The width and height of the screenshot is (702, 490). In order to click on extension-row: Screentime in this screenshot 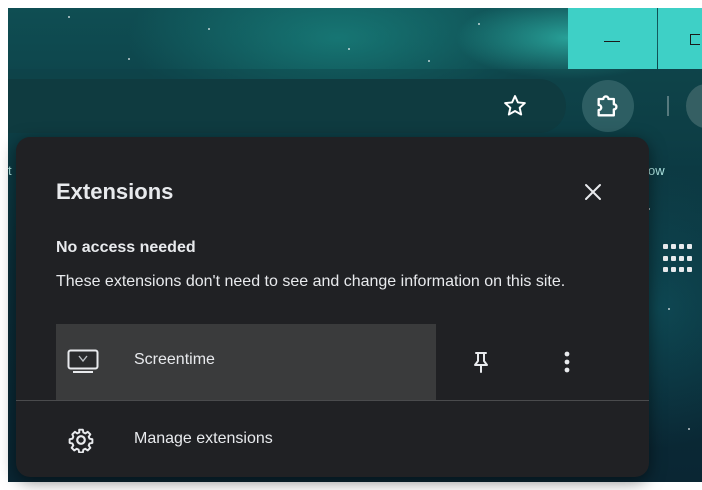, I will do `click(332, 362)`.